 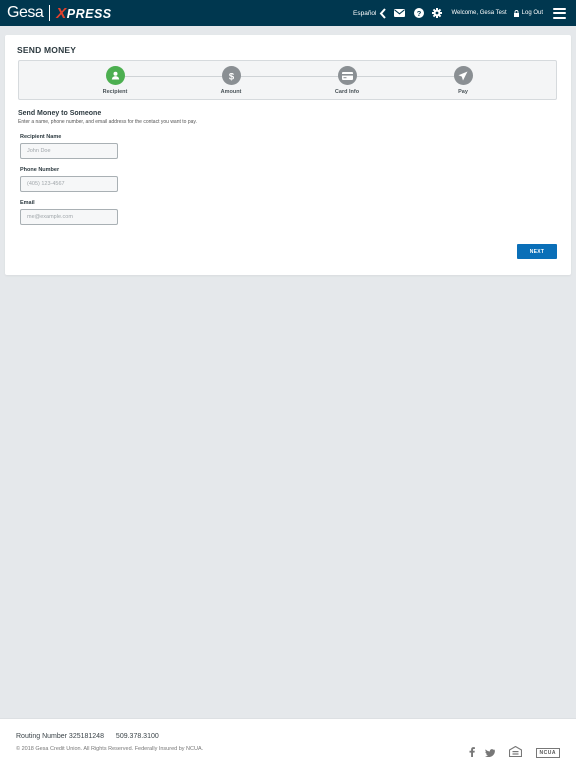 I want to click on email-label: Email, so click(x=27, y=203).